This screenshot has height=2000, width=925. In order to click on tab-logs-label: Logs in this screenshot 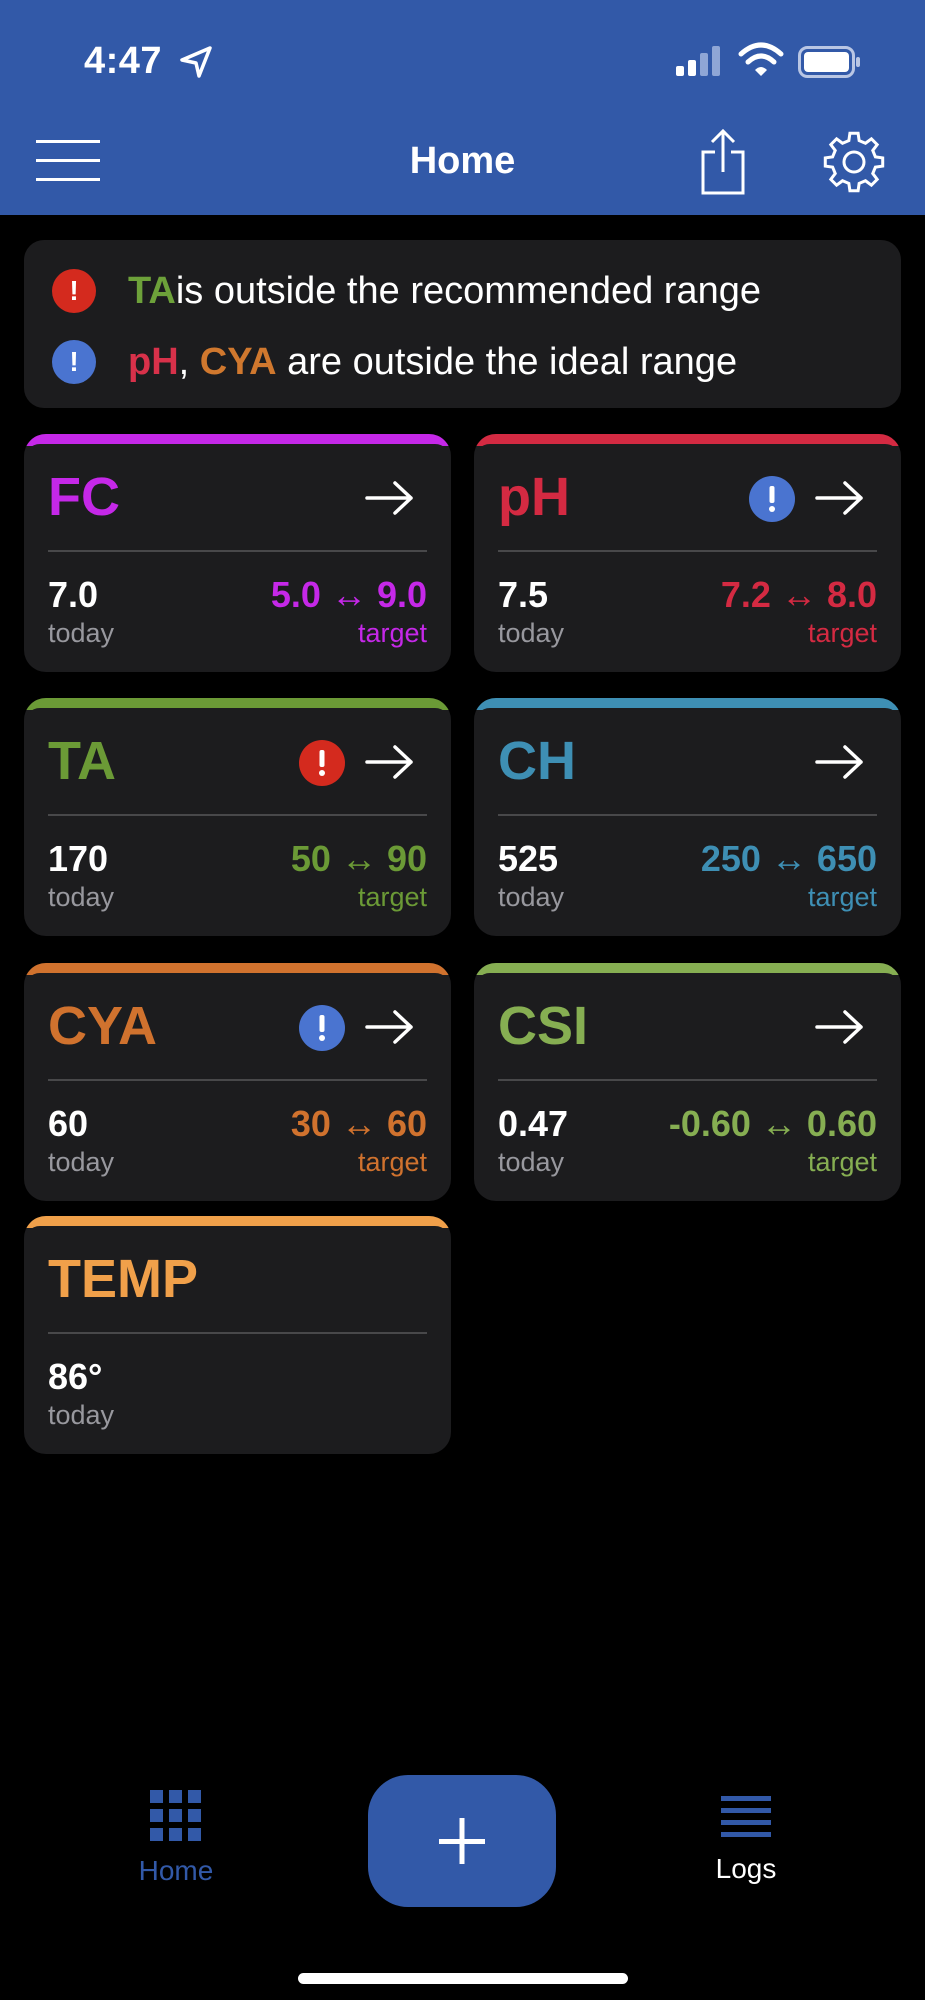, I will do `click(746, 1868)`.